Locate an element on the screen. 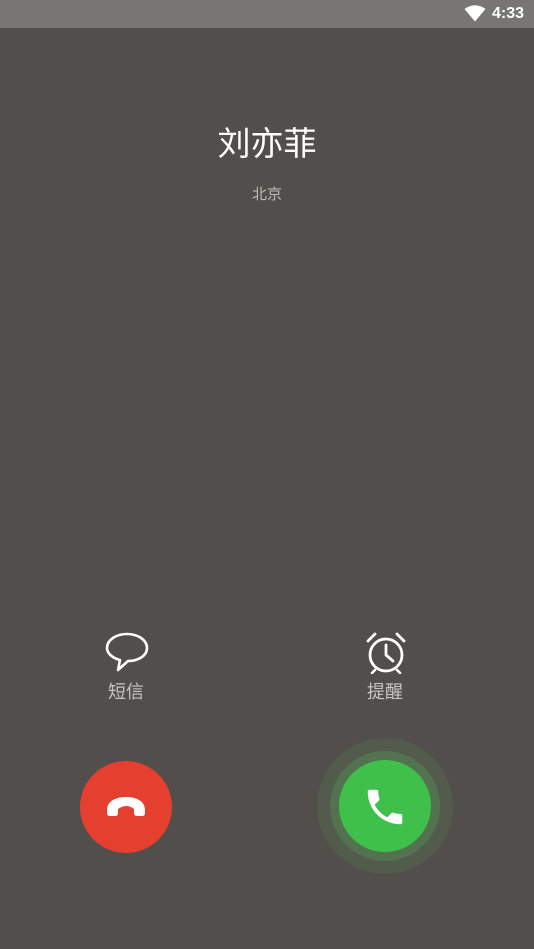 The height and width of the screenshot is (949, 534). status-bar: 4:33 is located at coordinates (267, 14).